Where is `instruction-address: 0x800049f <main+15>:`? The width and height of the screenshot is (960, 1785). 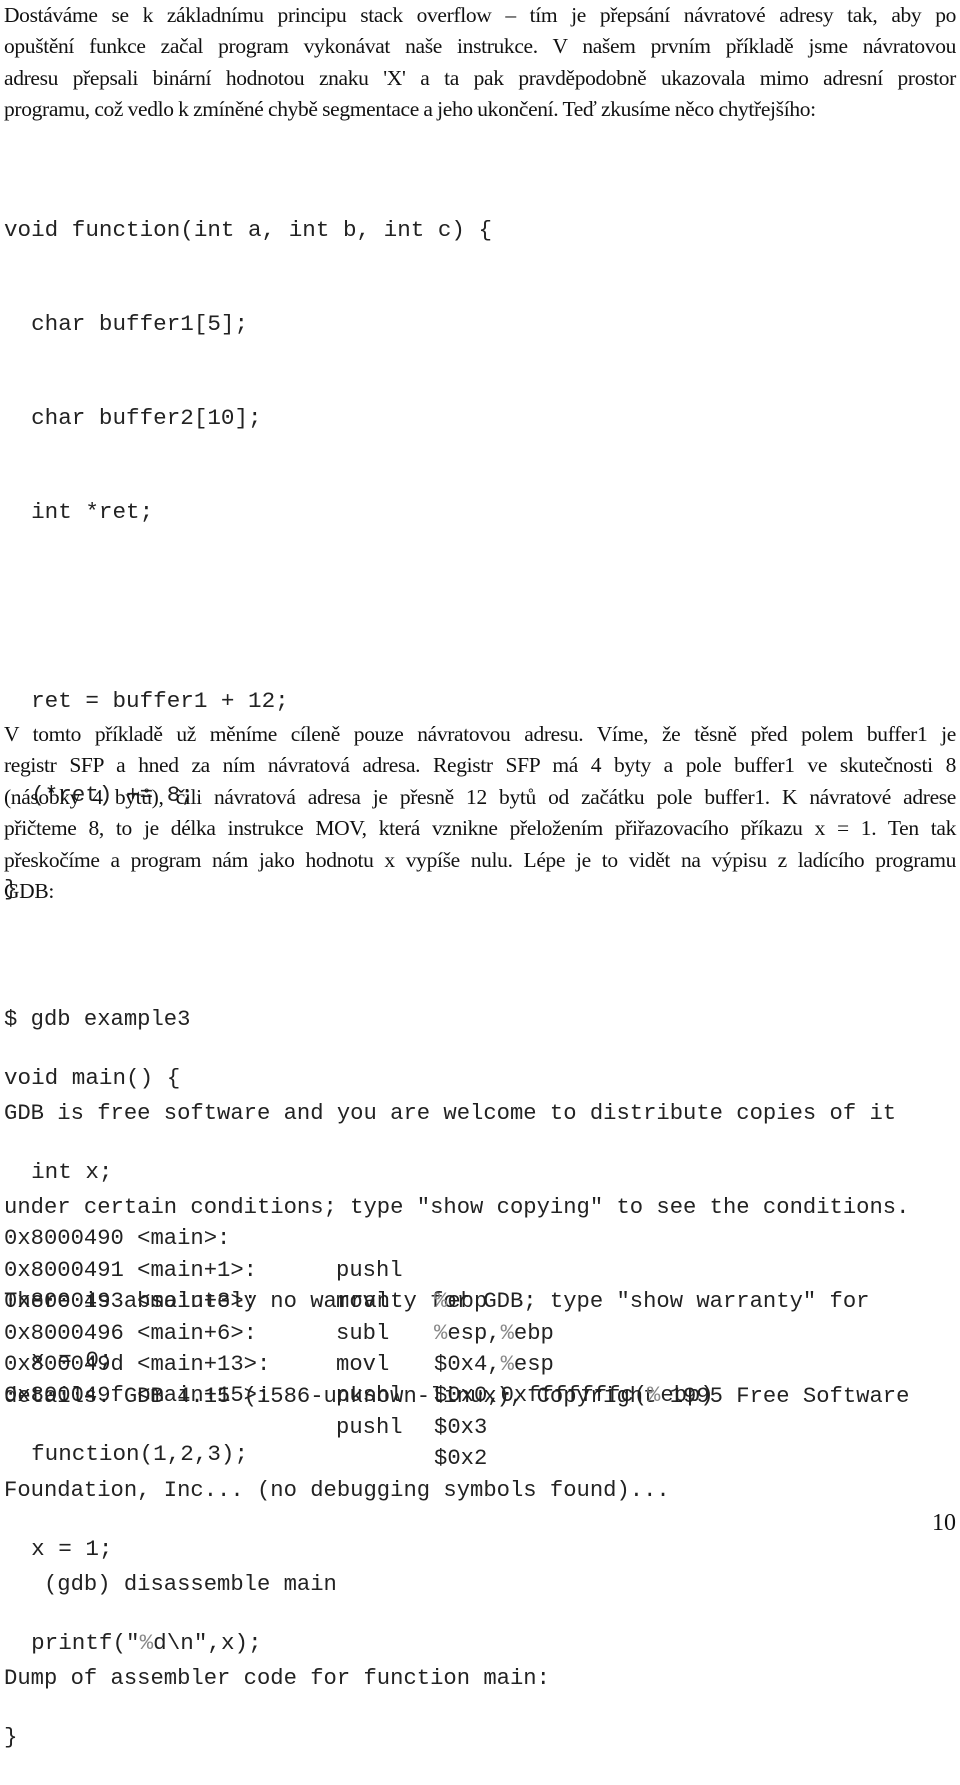 instruction-address: 0x800049f <main+15>: is located at coordinates (137, 1396).